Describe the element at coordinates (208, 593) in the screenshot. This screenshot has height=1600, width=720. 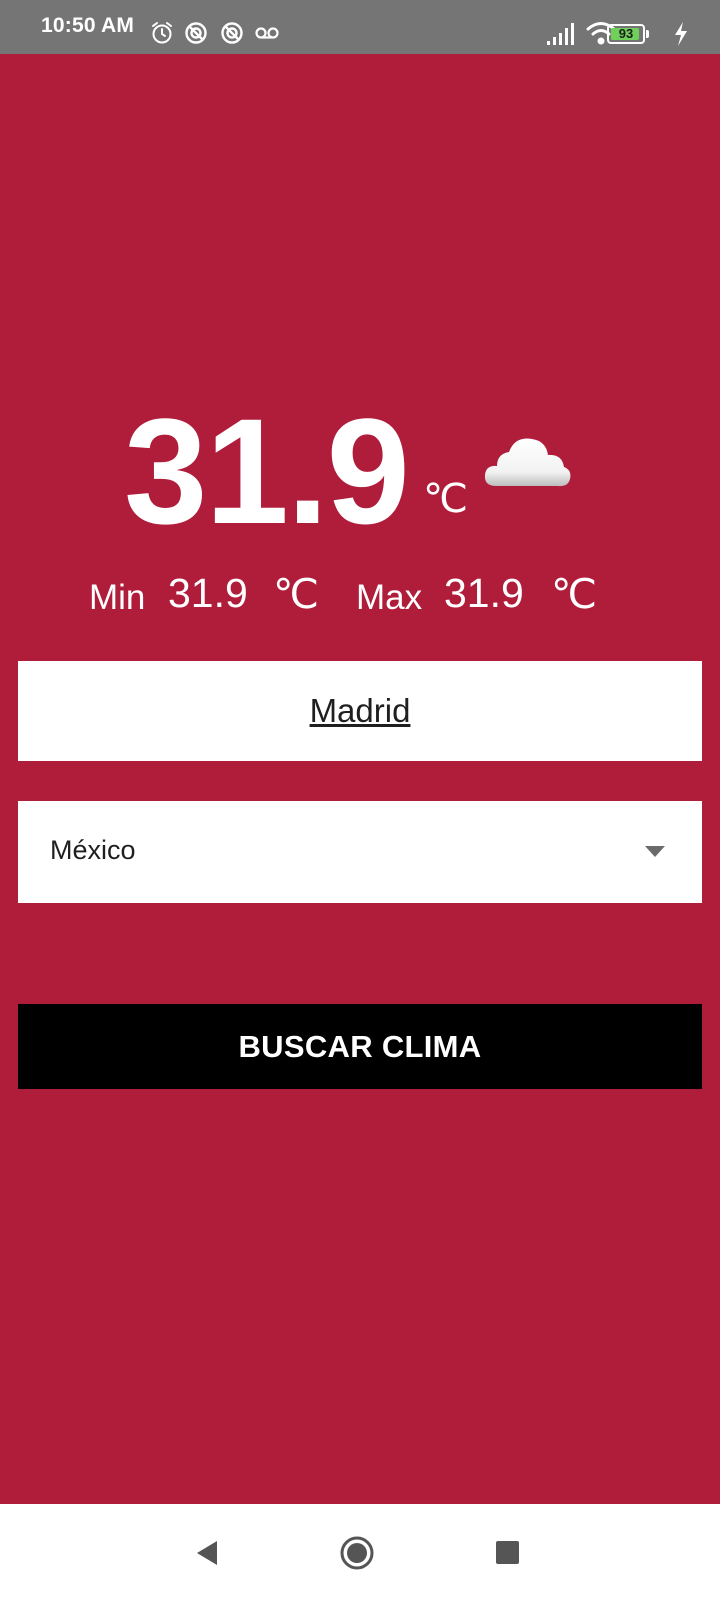
I see `min-temperature: 31.9` at that location.